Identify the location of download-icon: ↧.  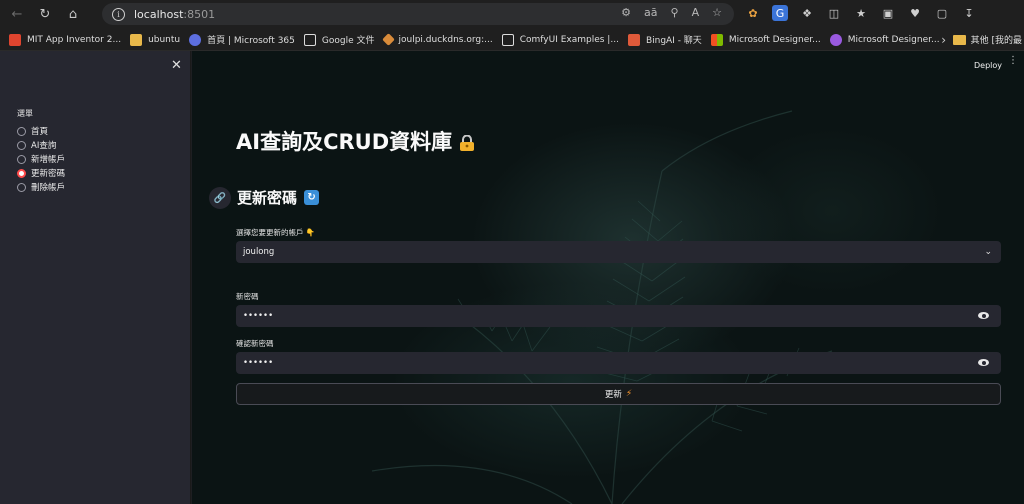
(969, 13).